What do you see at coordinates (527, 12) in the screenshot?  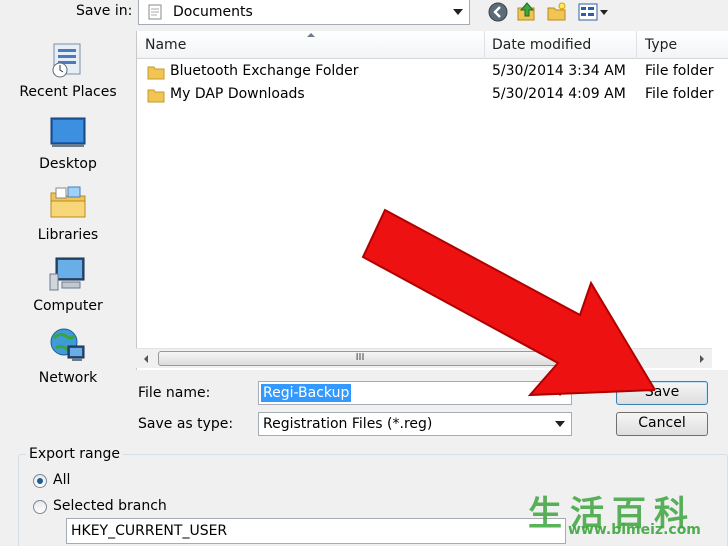 I see `up-folder-icon` at bounding box center [527, 12].